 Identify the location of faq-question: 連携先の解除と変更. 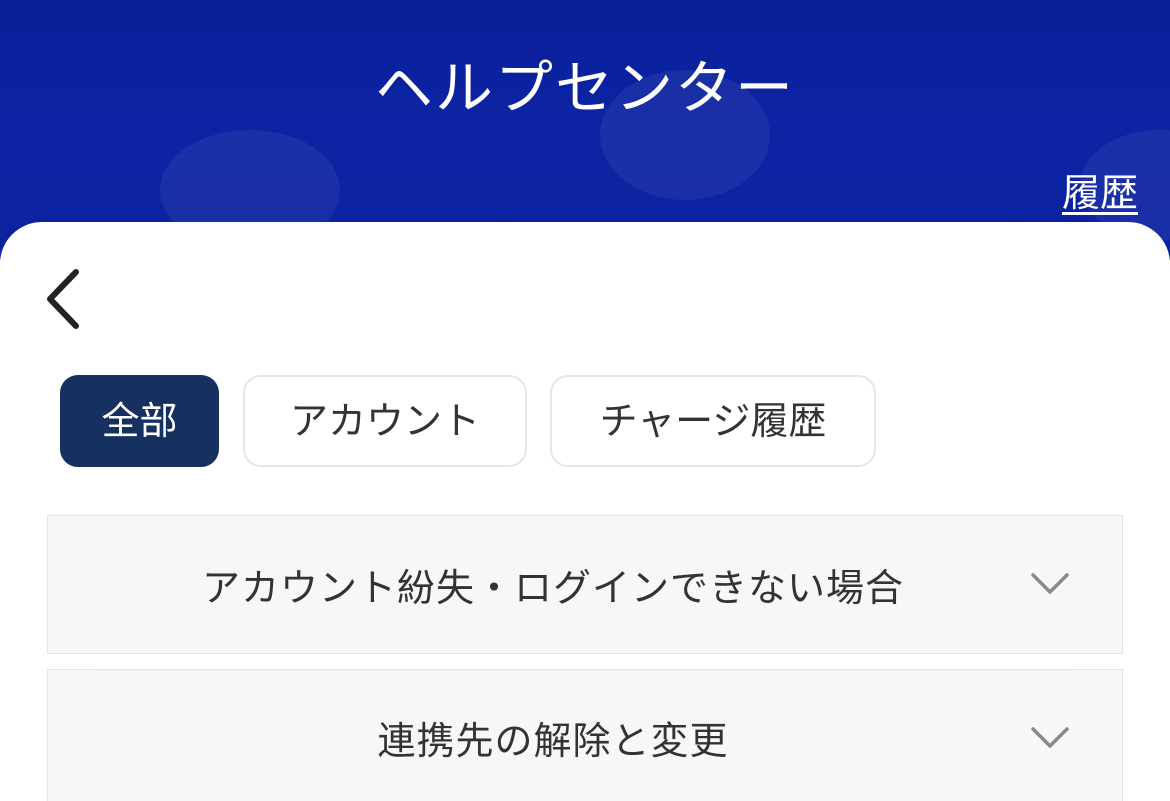
(553, 740).